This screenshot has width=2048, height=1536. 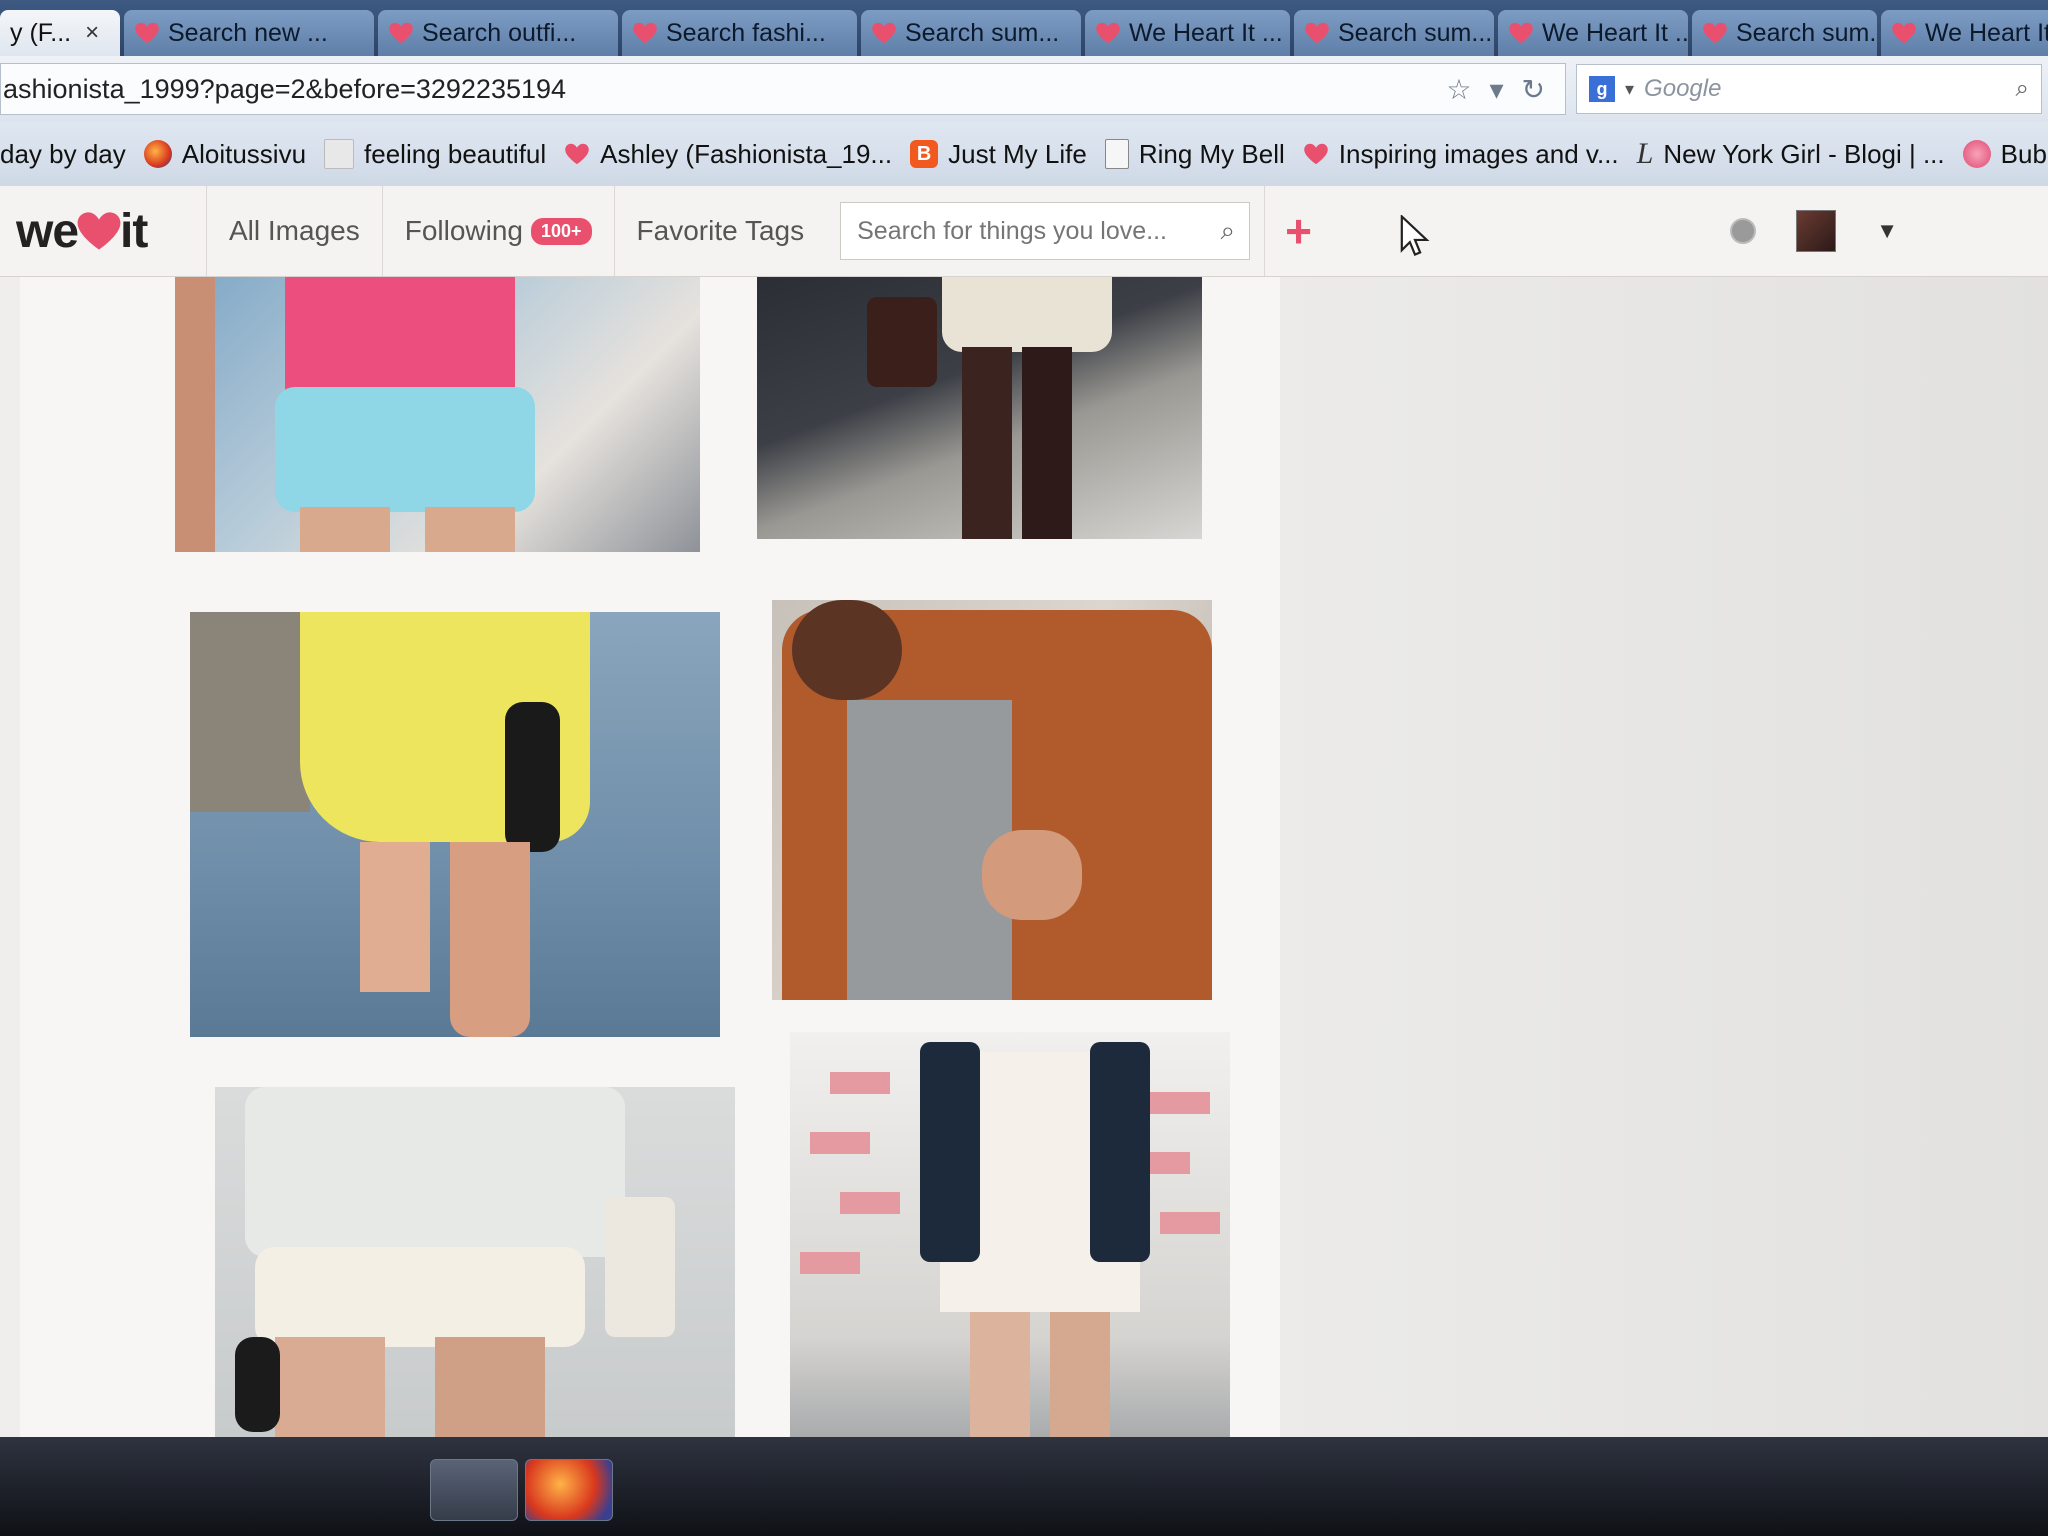 I want to click on nav-following: Following 100+, so click(x=497, y=231).